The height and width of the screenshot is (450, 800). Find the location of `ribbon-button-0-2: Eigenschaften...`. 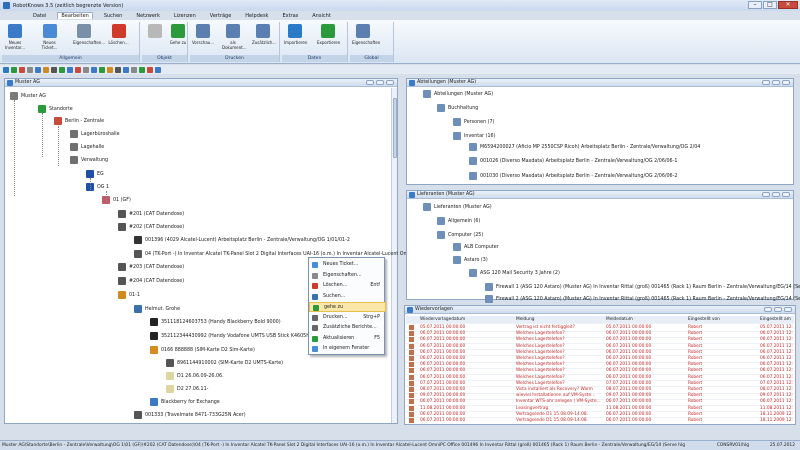

ribbon-button-0-2: Eigenschaften... is located at coordinates (89, 34).